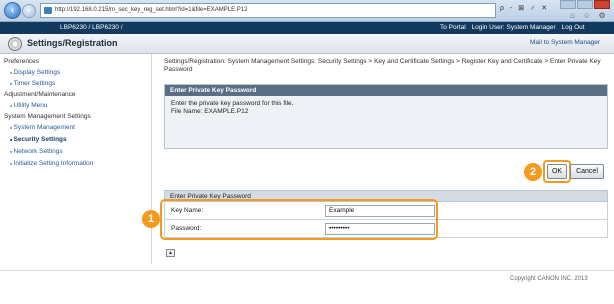  Describe the element at coordinates (22, 61) in the screenshot. I see `sidebar-section-preferences: Preferences` at that location.